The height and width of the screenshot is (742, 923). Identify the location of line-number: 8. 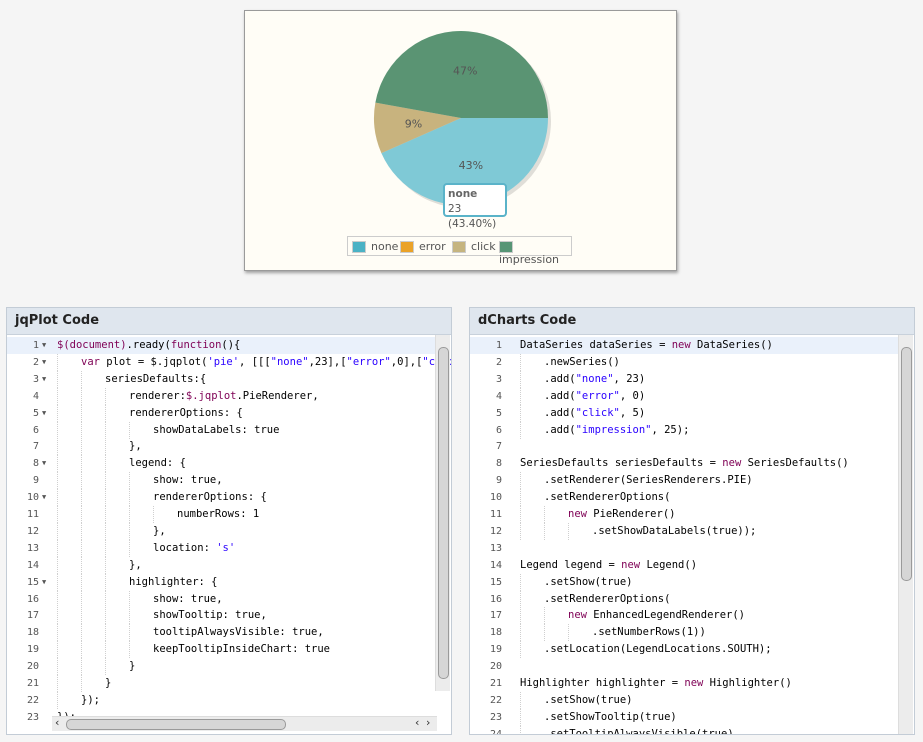
(35, 464).